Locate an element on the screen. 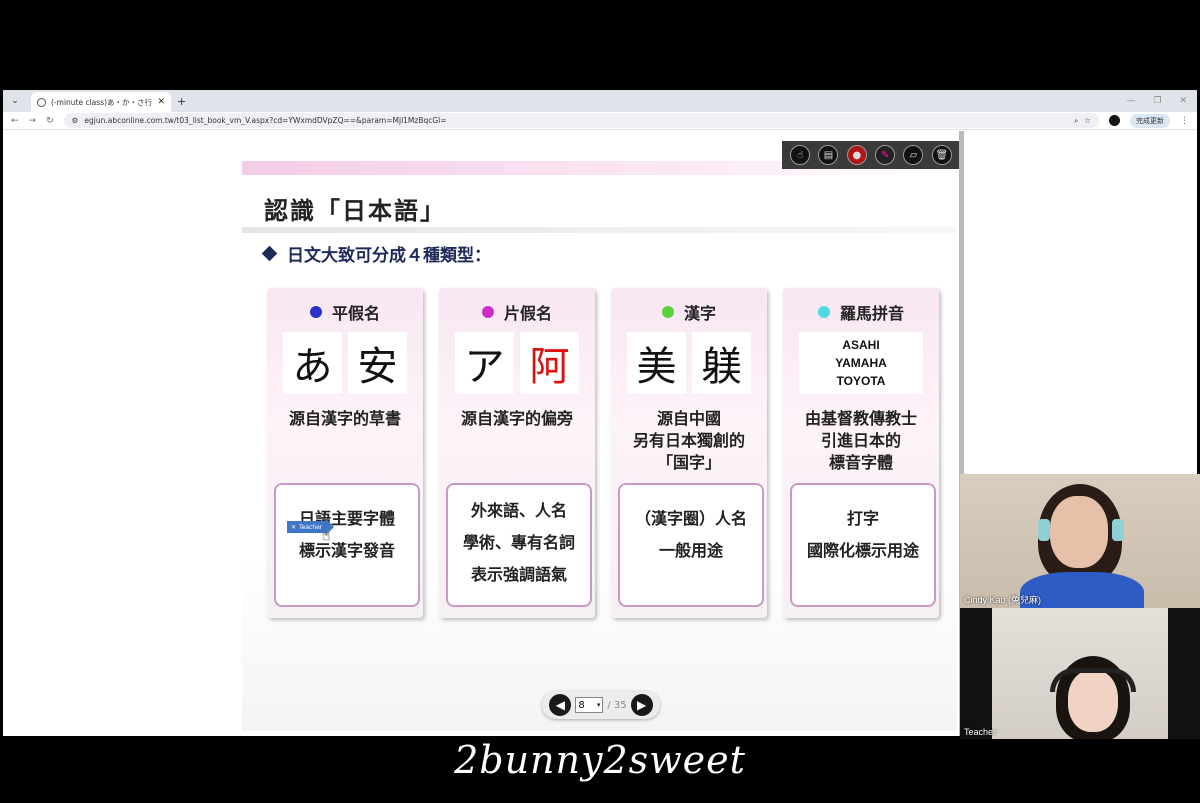  origin-text: 源自漢字的偏旁 is located at coordinates (517, 419).